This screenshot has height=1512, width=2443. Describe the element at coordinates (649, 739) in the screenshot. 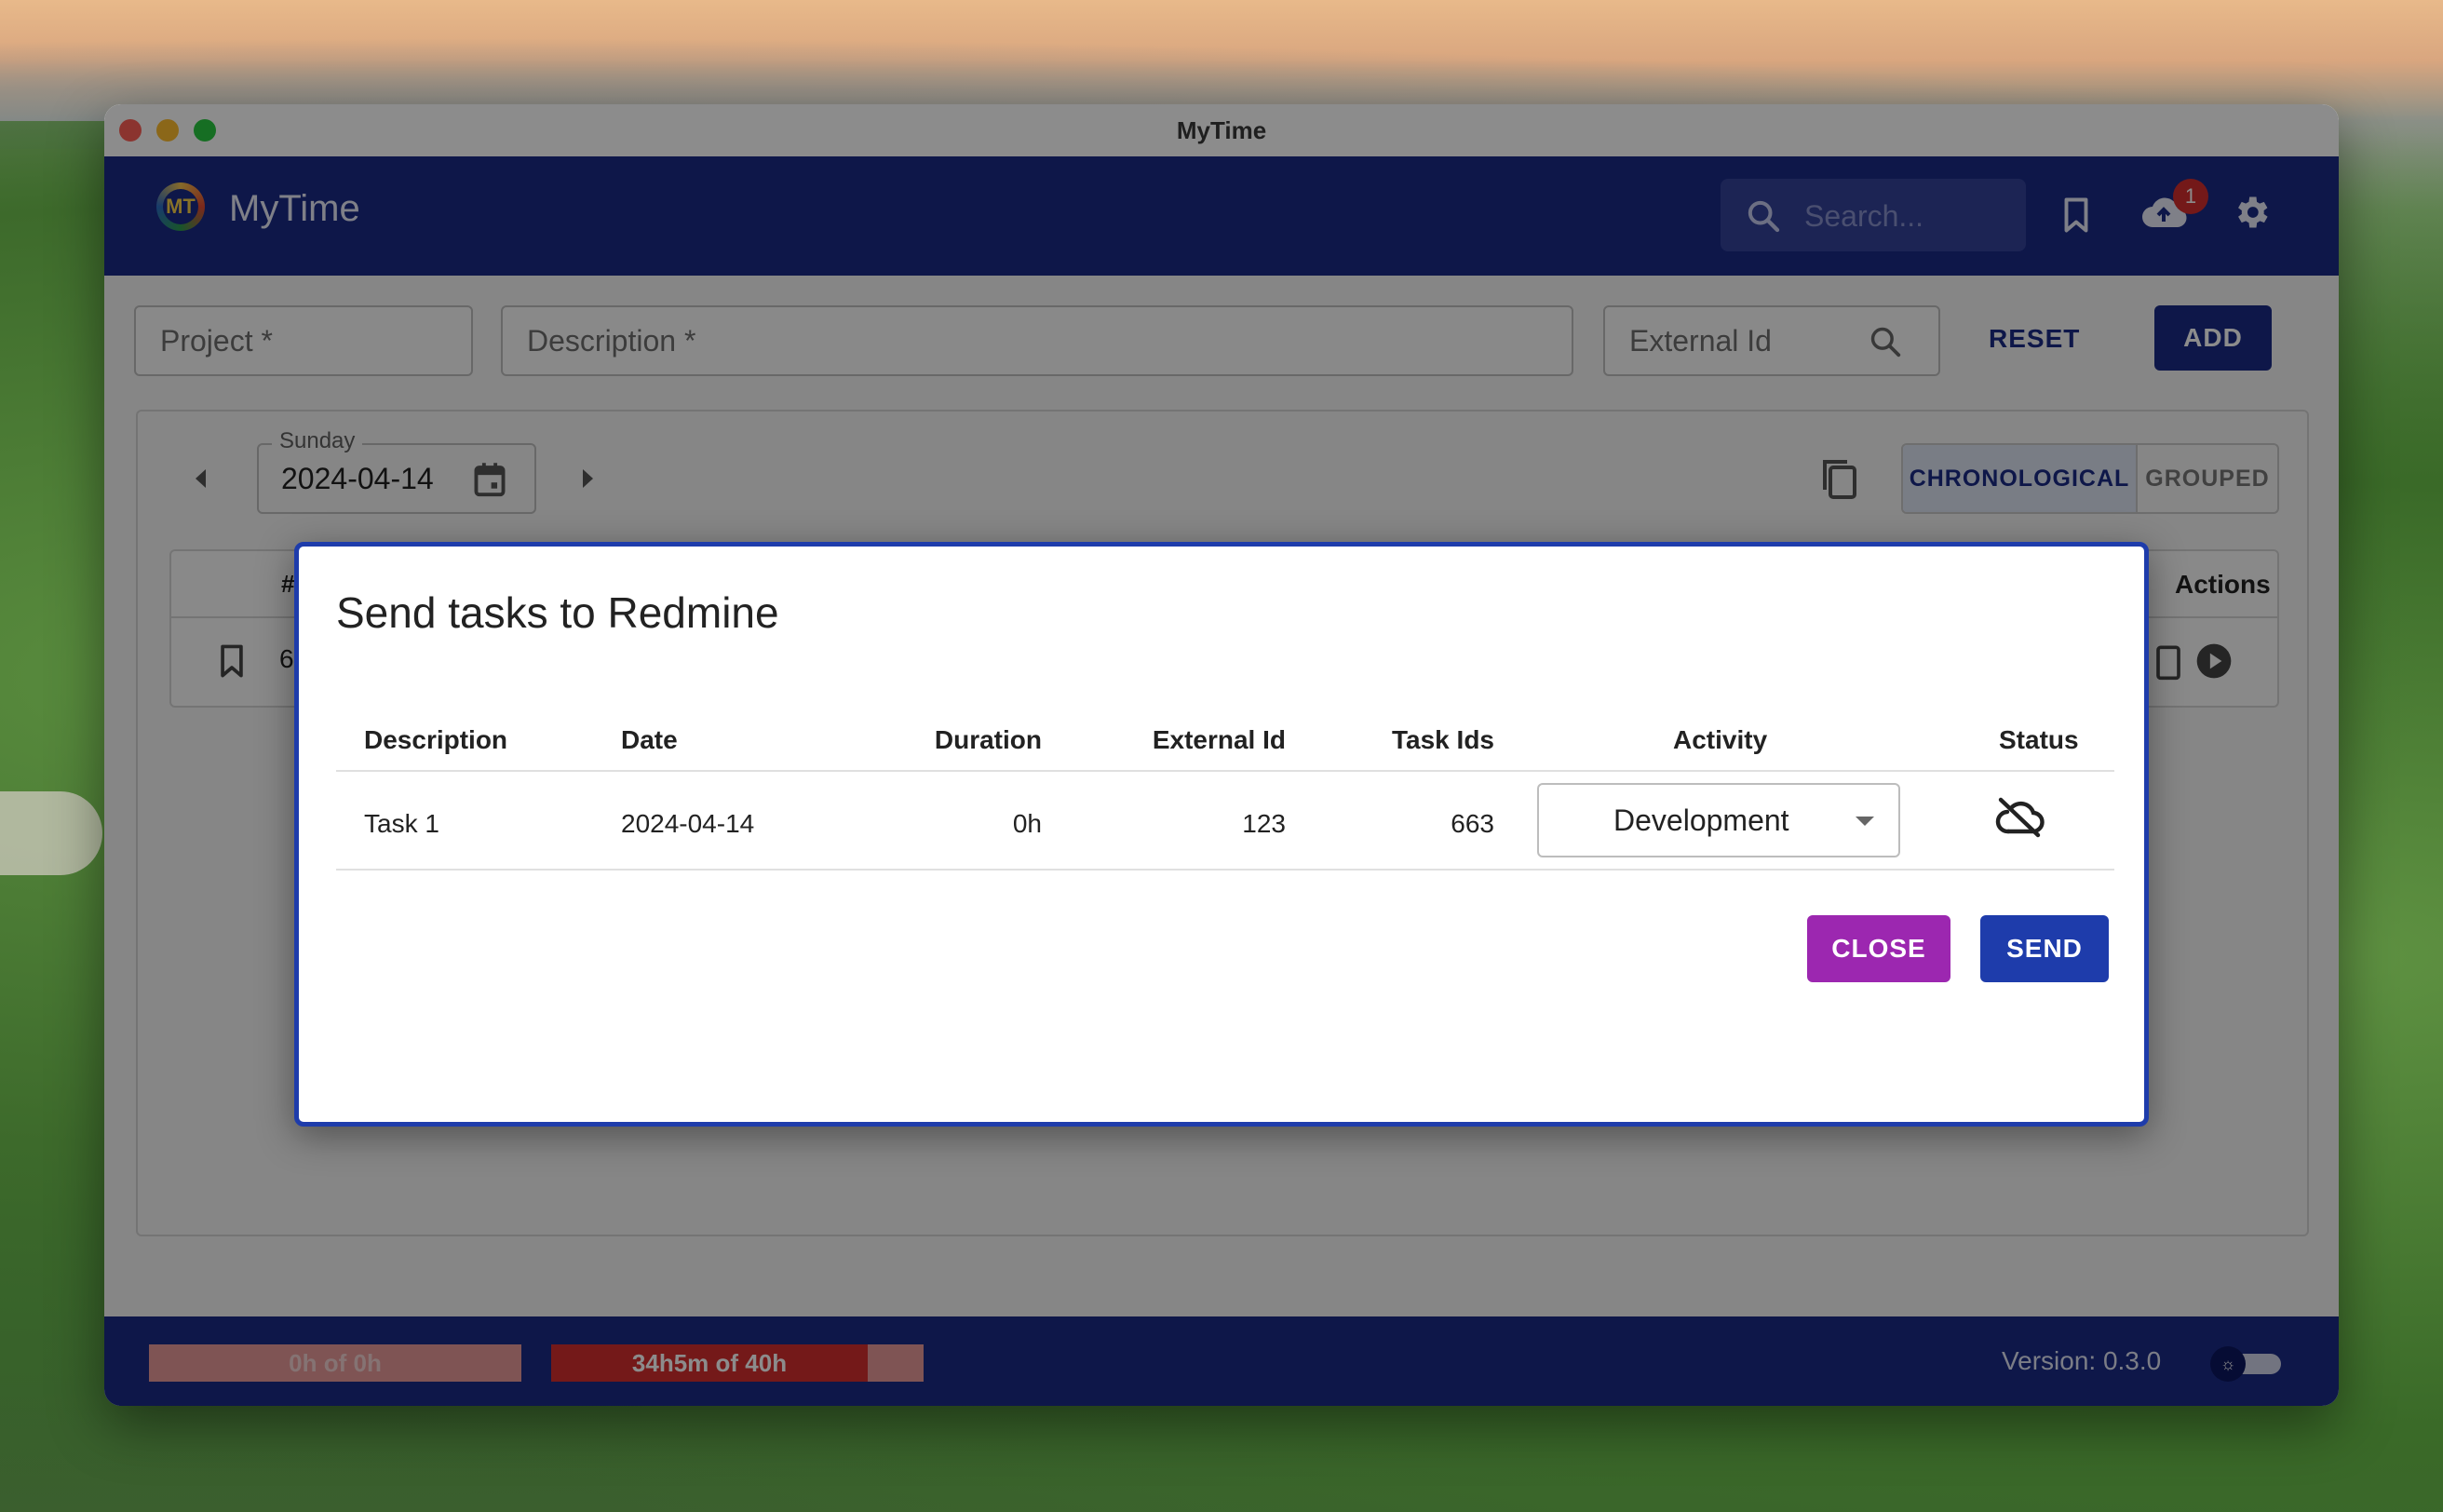

I see `col-date: Date` at that location.